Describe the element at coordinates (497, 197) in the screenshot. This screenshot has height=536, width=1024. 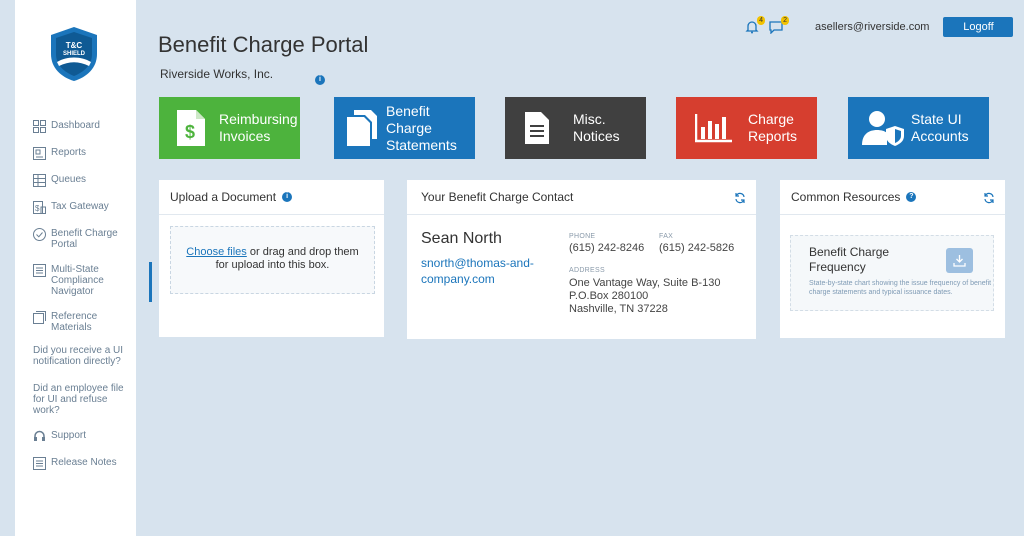
I see `contact-card-title: Your Benefit Charge Contact` at that location.